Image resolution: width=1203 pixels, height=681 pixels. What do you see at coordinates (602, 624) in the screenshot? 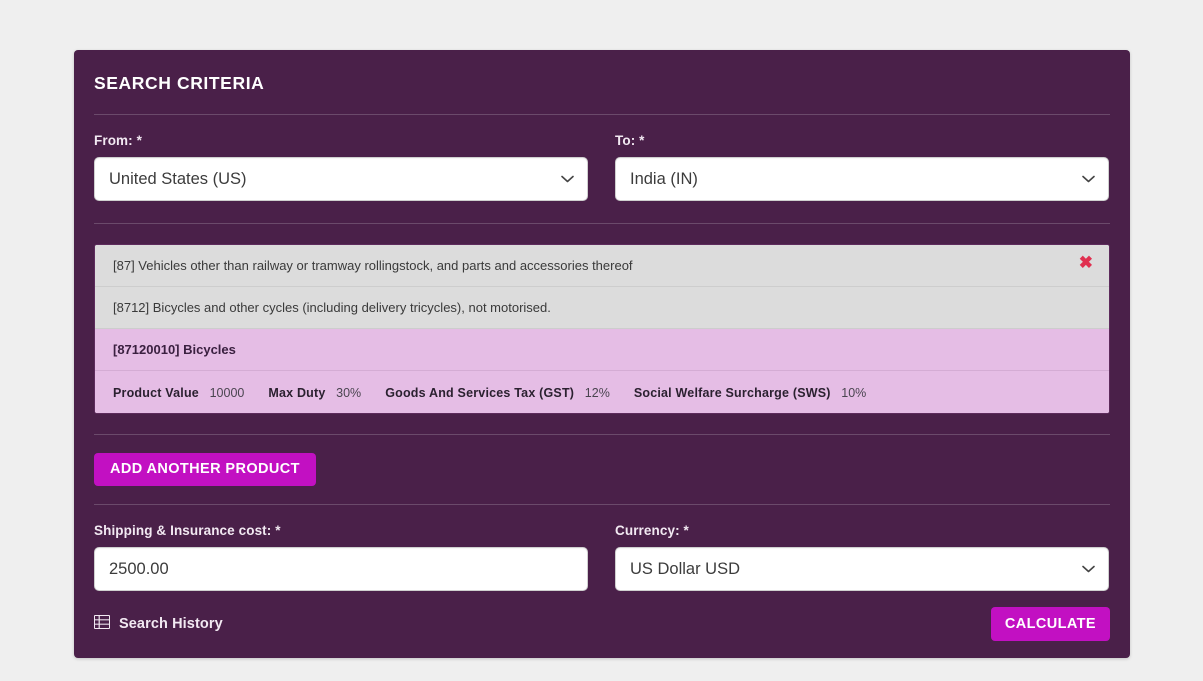
I see `panel-footer: Search History CALCULATE` at bounding box center [602, 624].